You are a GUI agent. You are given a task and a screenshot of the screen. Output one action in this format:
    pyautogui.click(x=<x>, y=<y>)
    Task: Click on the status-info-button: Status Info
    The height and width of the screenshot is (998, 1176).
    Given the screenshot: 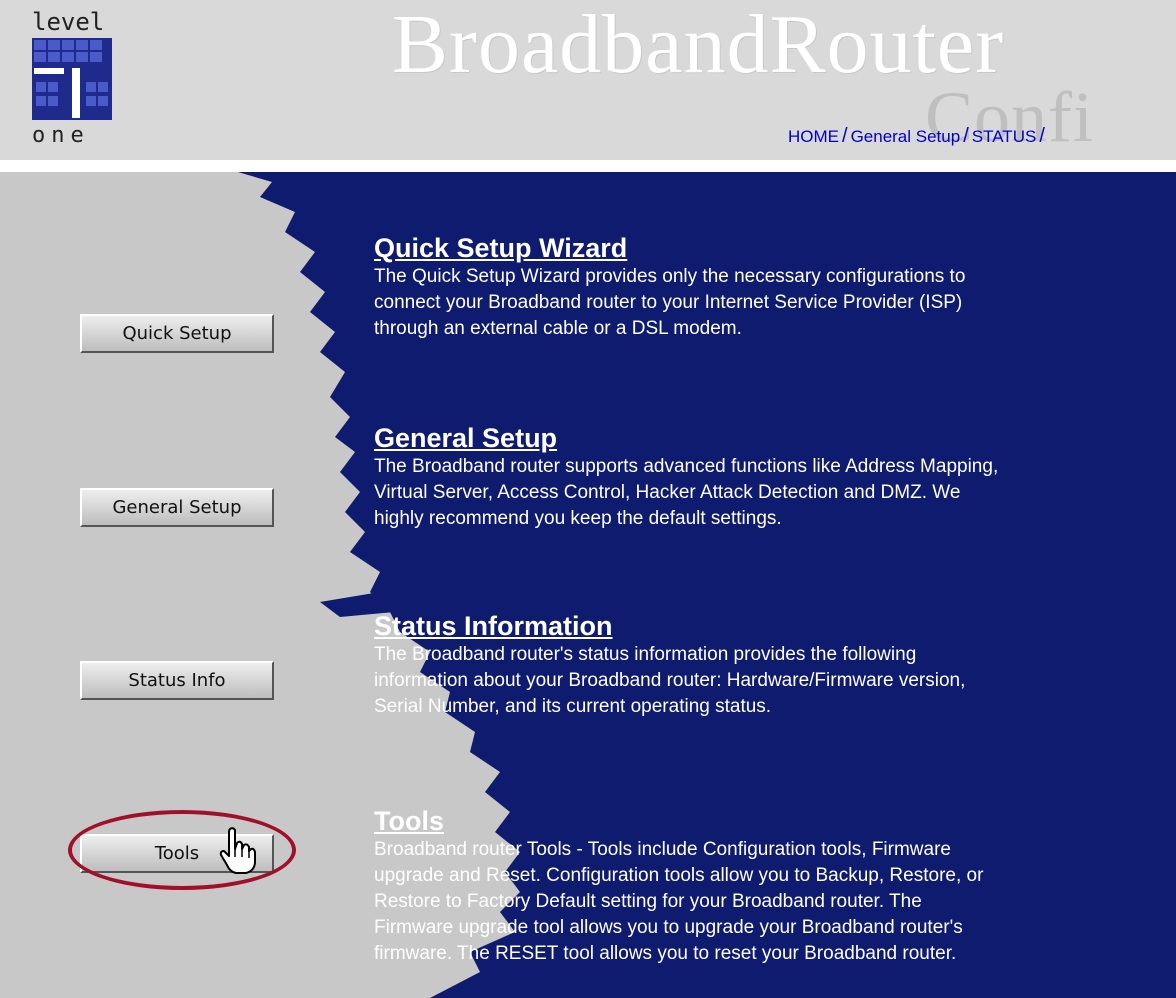 What is the action you would take?
    pyautogui.click(x=177, y=680)
    